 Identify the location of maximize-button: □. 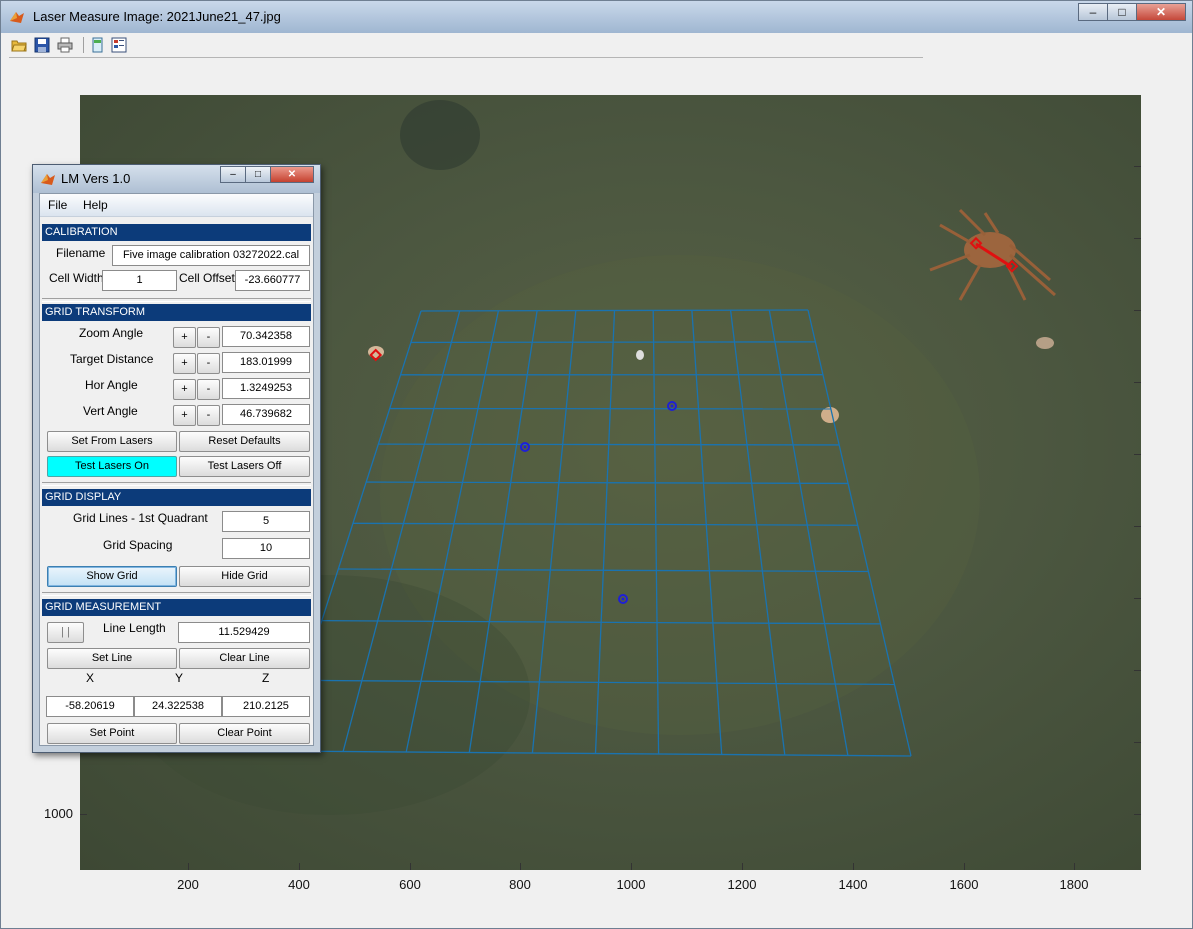
(1122, 12).